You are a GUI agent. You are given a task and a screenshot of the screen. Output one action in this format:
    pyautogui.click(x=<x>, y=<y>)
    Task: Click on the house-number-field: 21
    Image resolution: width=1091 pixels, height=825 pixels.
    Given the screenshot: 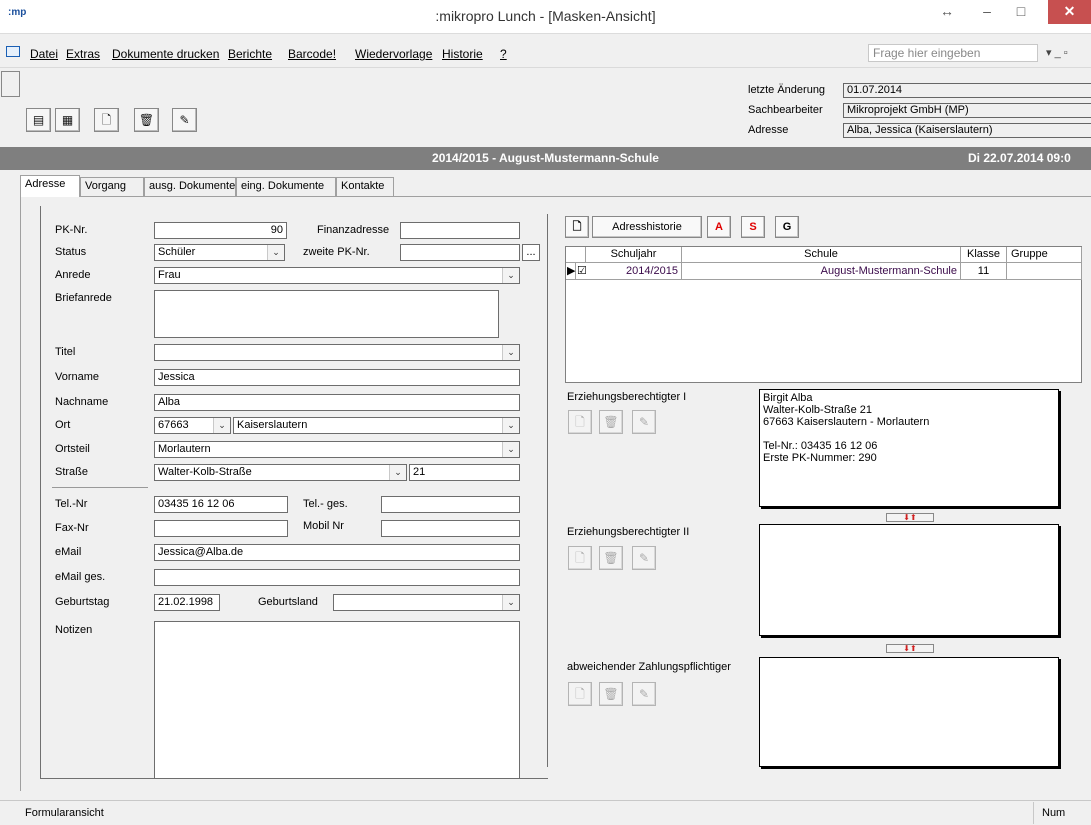 What is the action you would take?
    pyautogui.click(x=464, y=472)
    